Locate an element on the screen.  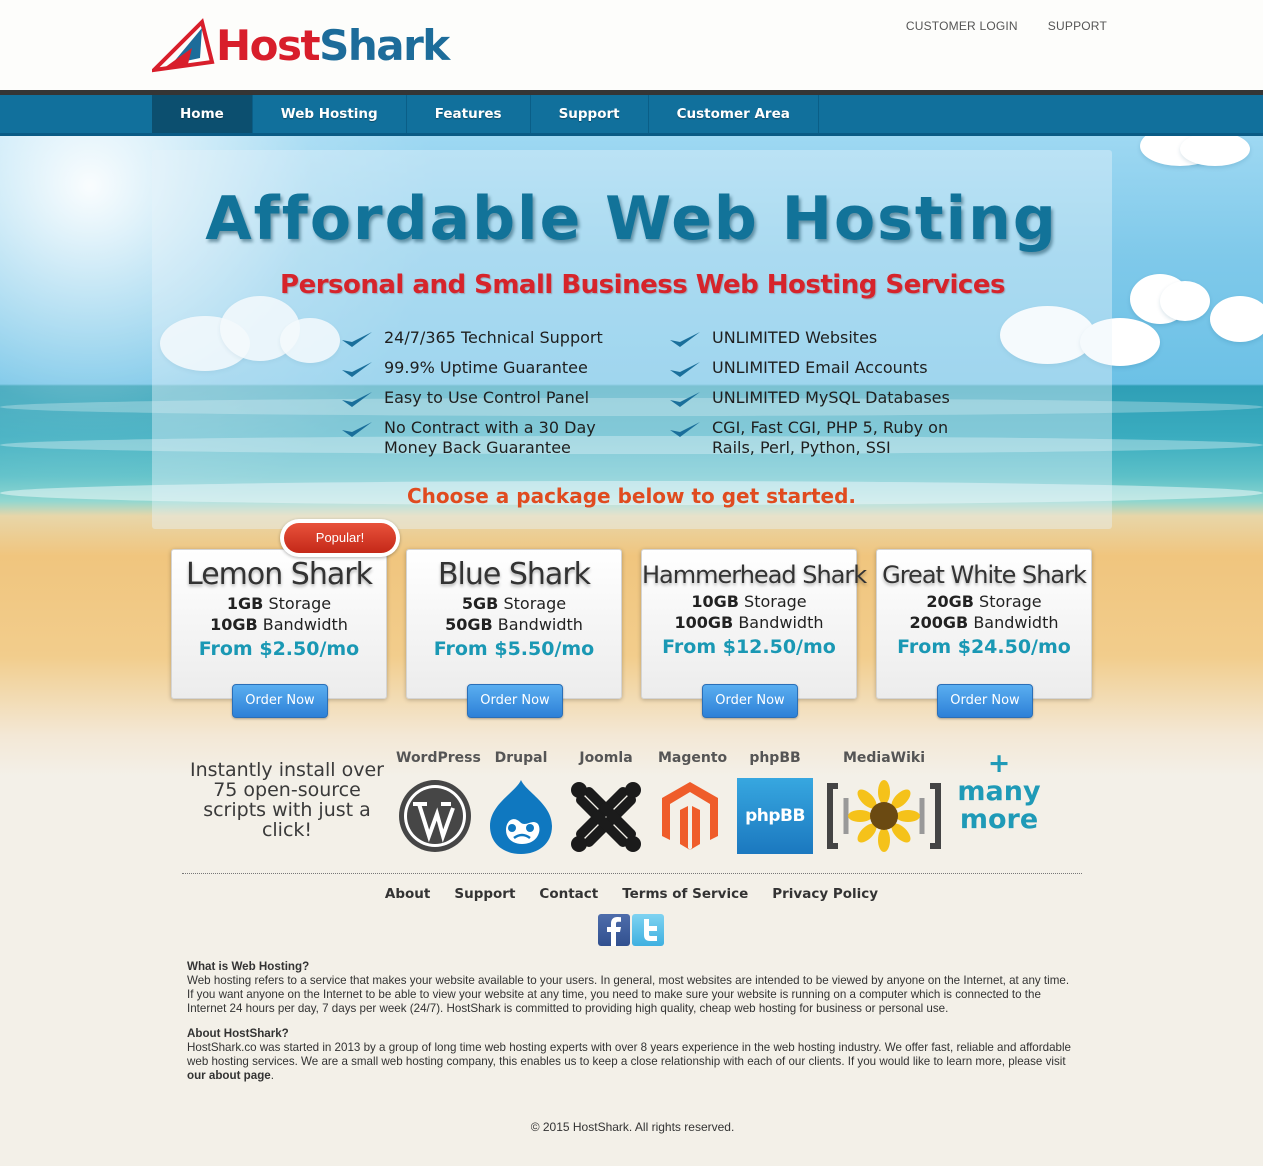
footer-link-terms: Terms of Service is located at coordinates (685, 894).